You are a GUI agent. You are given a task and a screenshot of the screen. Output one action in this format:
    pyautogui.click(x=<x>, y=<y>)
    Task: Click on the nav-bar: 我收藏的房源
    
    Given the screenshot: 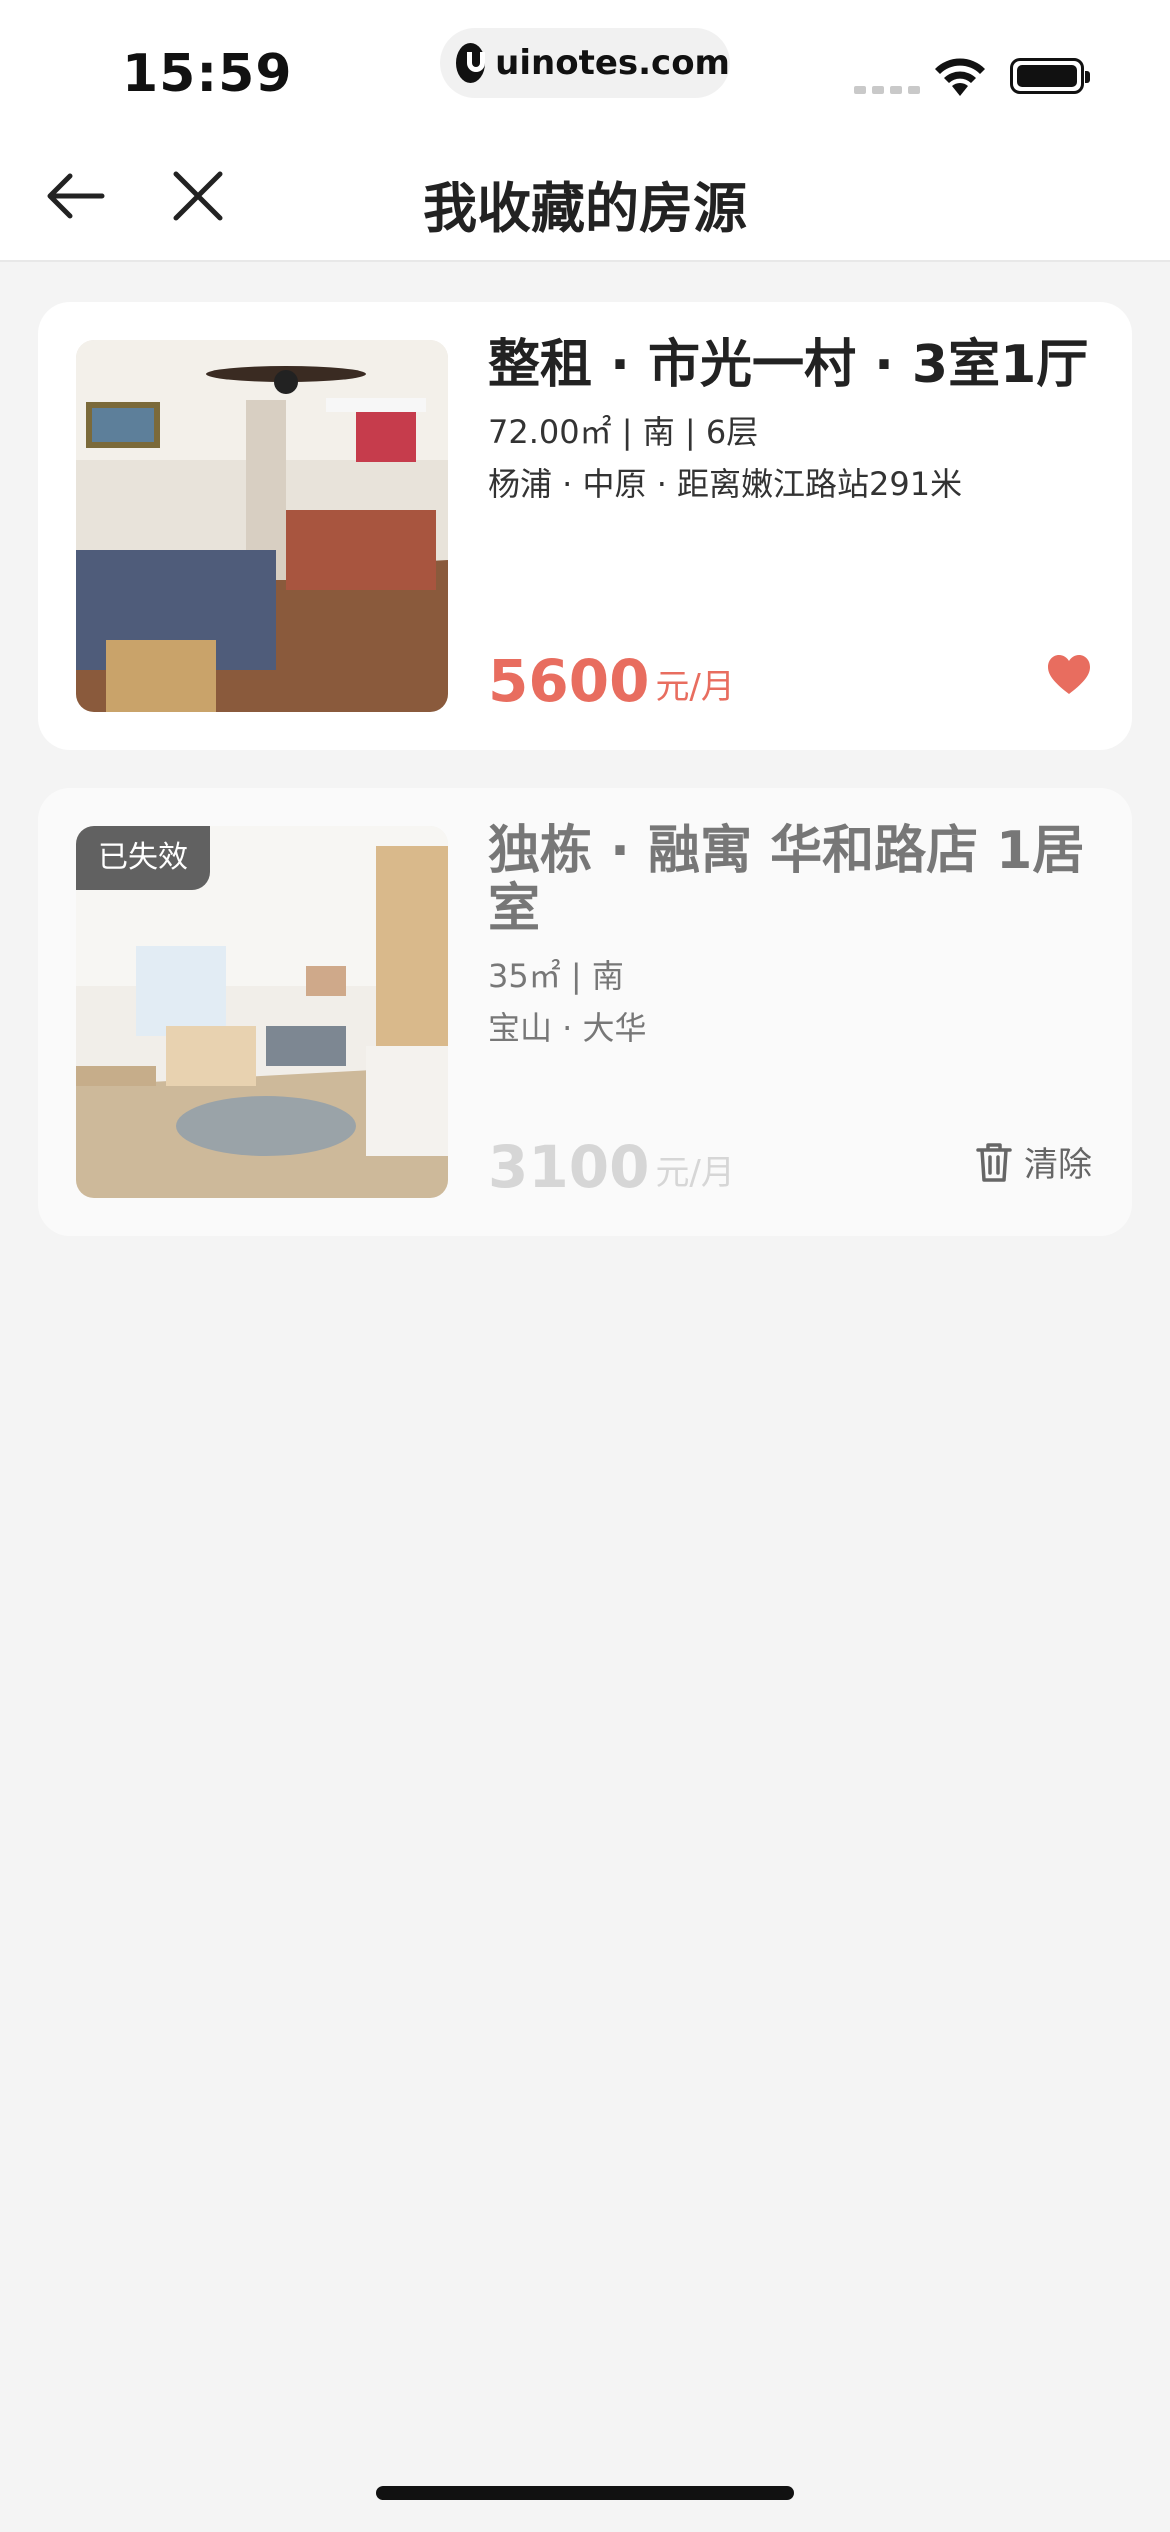 What is the action you would take?
    pyautogui.click(x=585, y=196)
    